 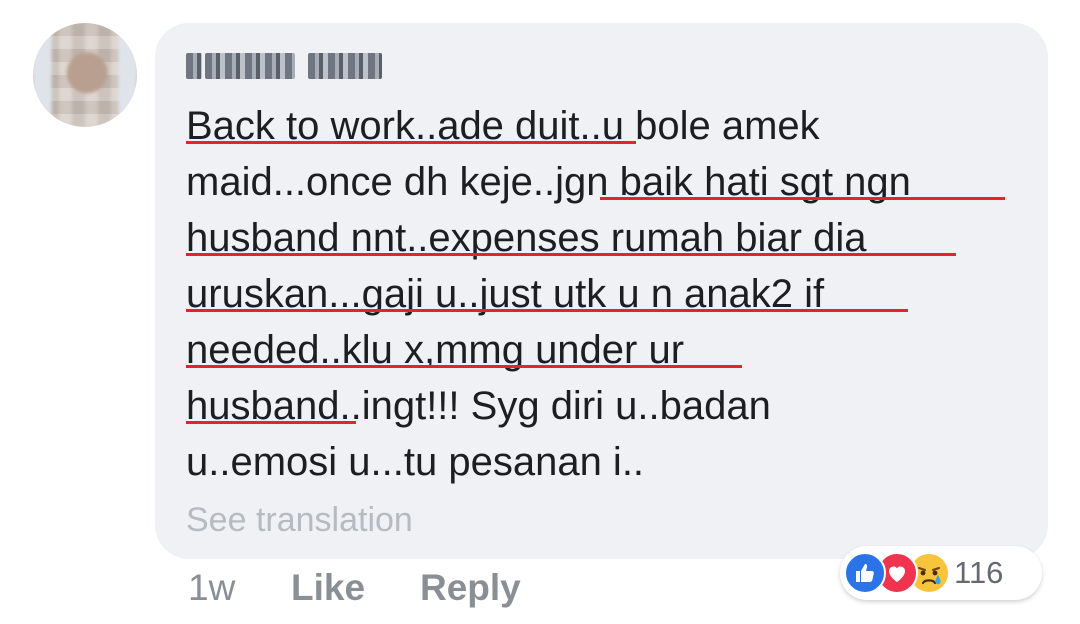 I want to click on comment-line: uruskan...gaji u..just utk u n anak2 if, so click(x=505, y=294).